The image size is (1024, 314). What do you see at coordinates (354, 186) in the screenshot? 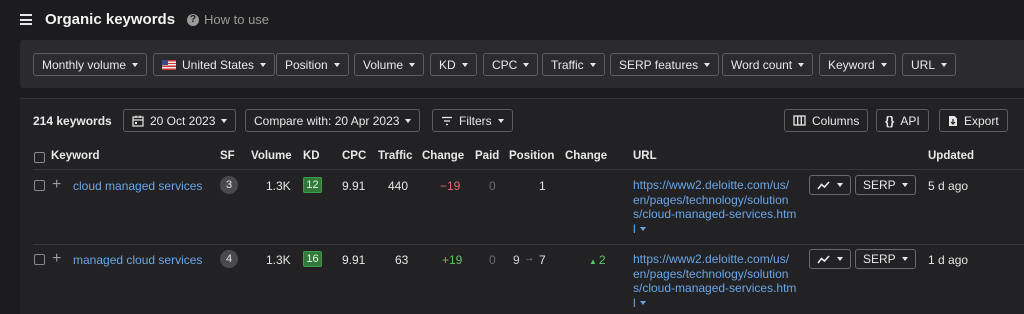
I see `cpc-value: 9.91` at bounding box center [354, 186].